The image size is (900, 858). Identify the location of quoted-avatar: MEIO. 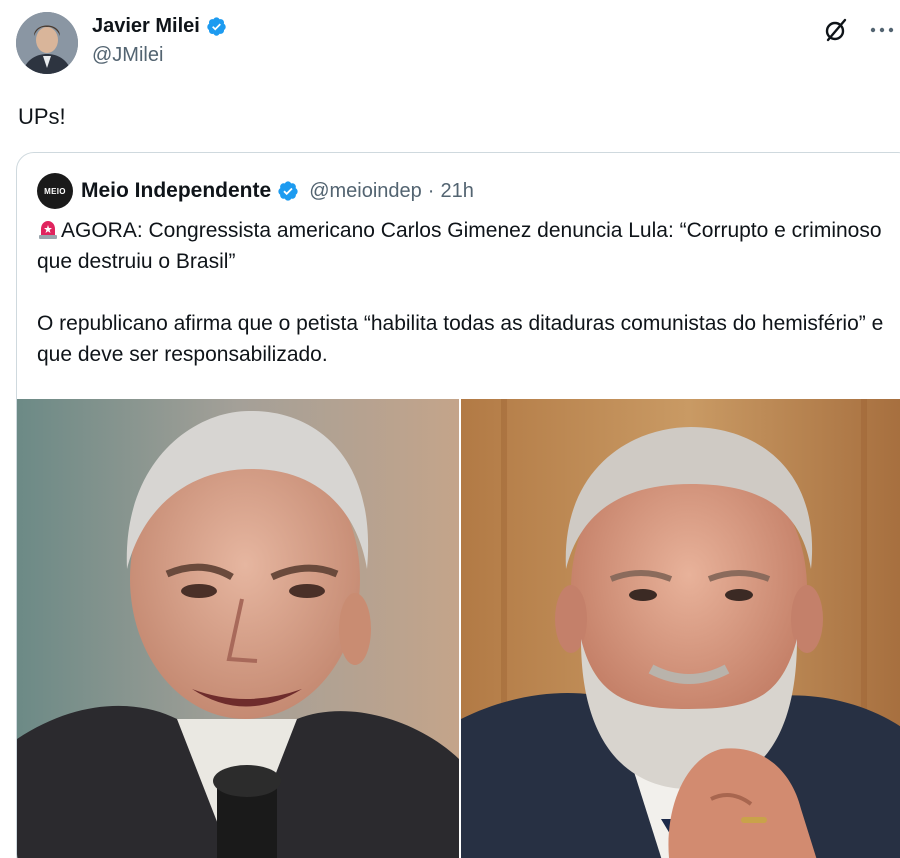
(55, 191).